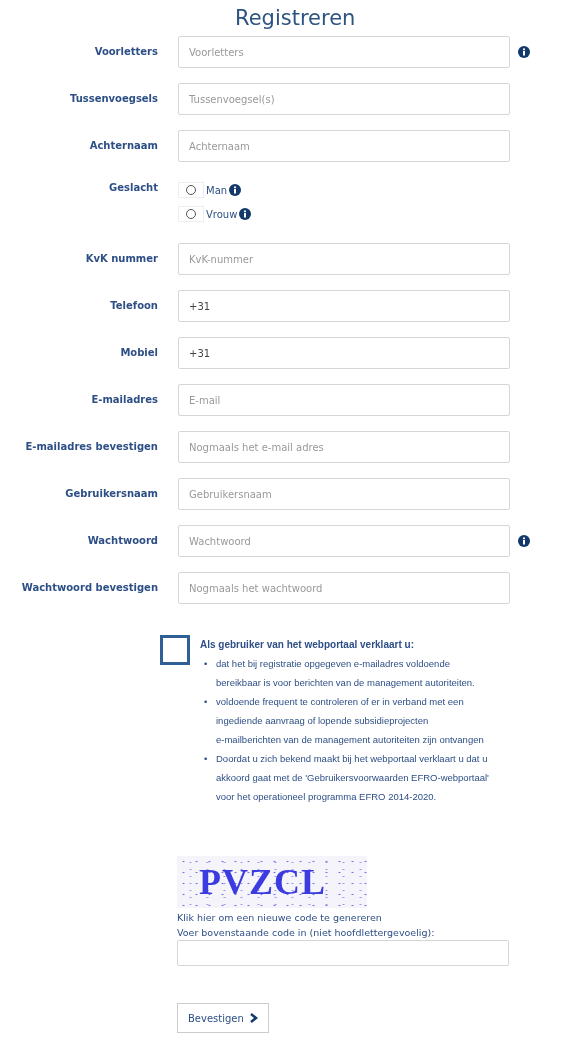 The image size is (575, 1041). What do you see at coordinates (344, 146) in the screenshot?
I see `input-field: Achternaam` at bounding box center [344, 146].